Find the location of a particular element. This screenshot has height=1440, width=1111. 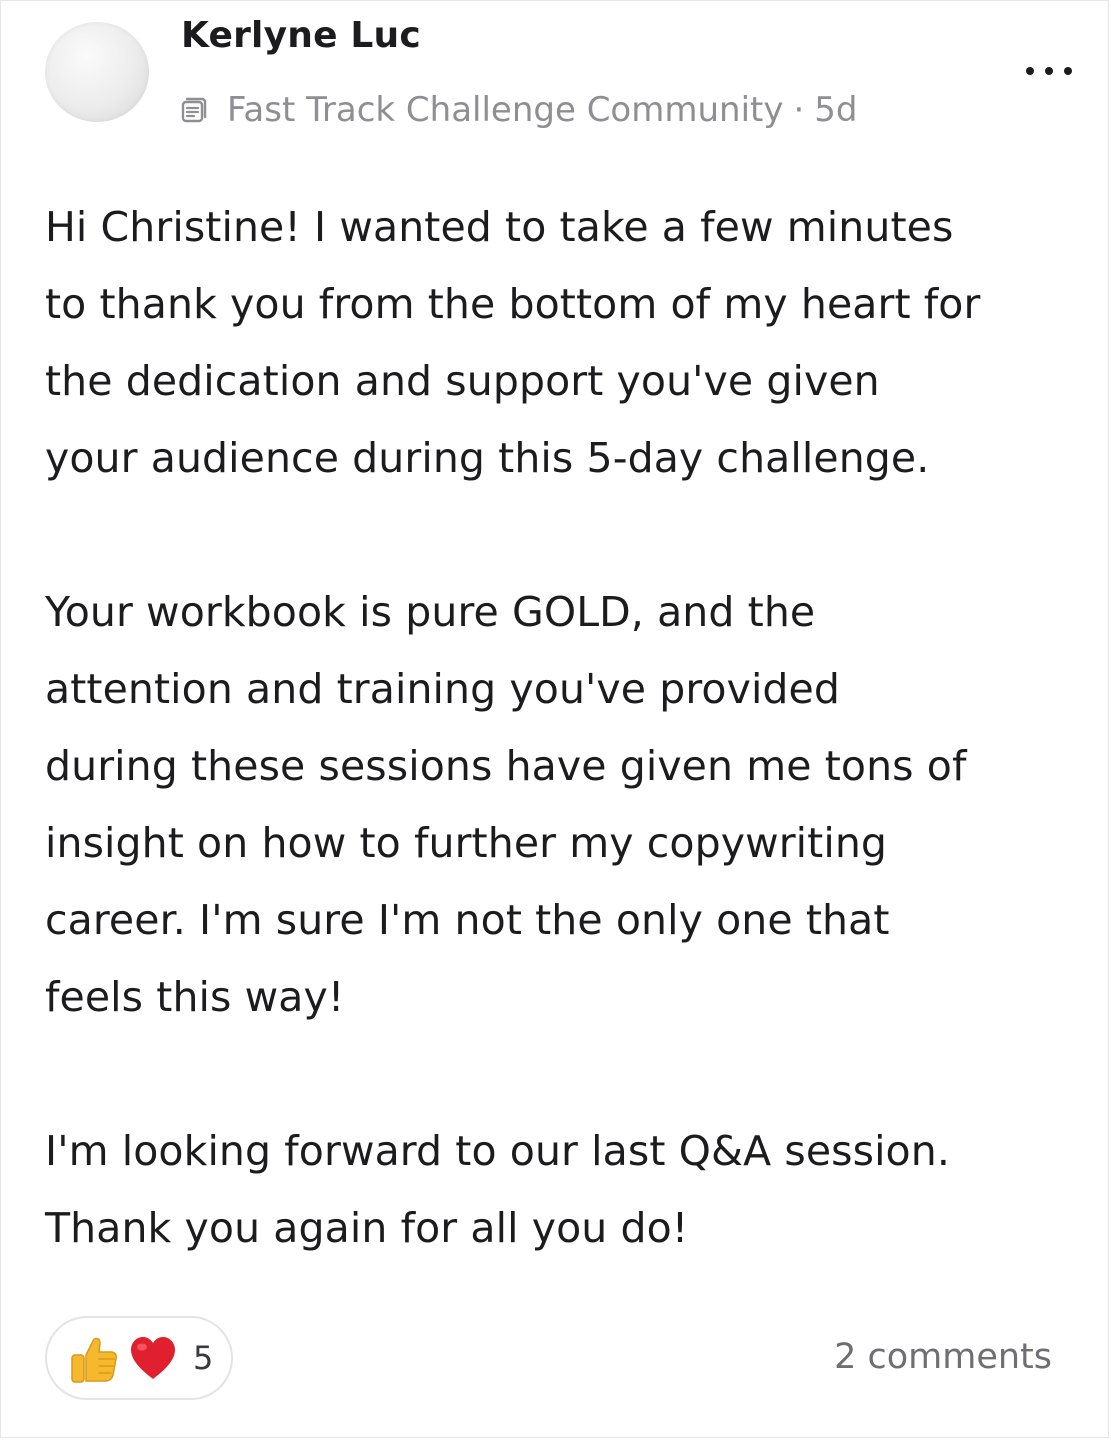

space-name-link: Fast Track Challenge Community is located at coordinates (505, 110).